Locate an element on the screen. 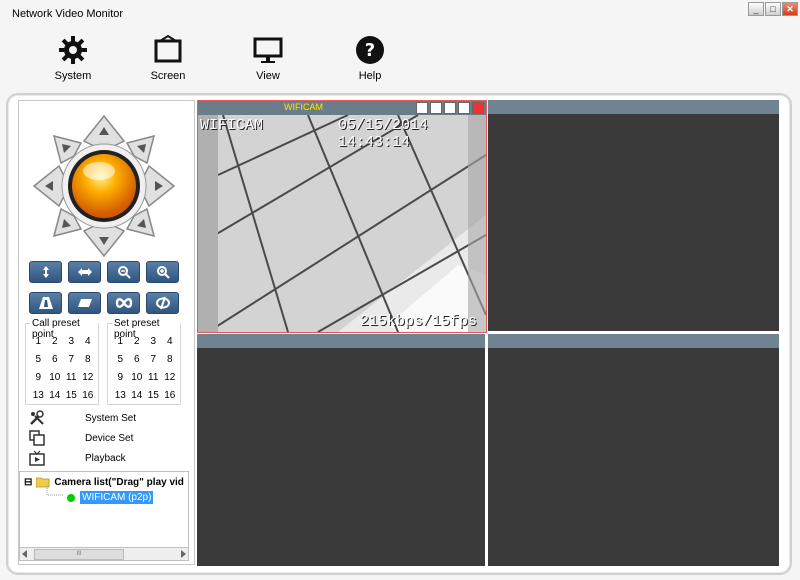 The height and width of the screenshot is (580, 800). video-cell-2-header is located at coordinates (633, 107).